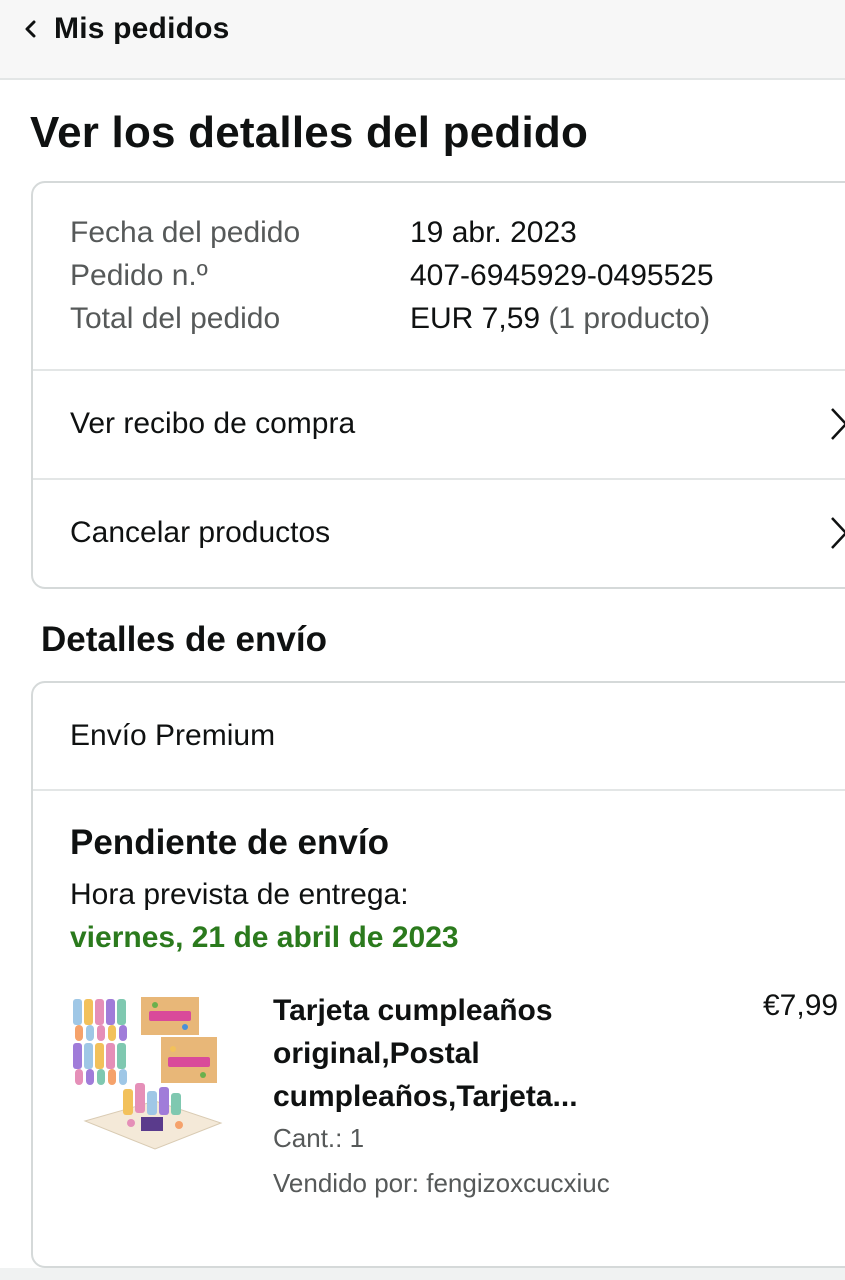 The width and height of the screenshot is (845, 1280). I want to click on product-seller: Vendido por: fengizoxcucxiuc, so click(441, 1183).